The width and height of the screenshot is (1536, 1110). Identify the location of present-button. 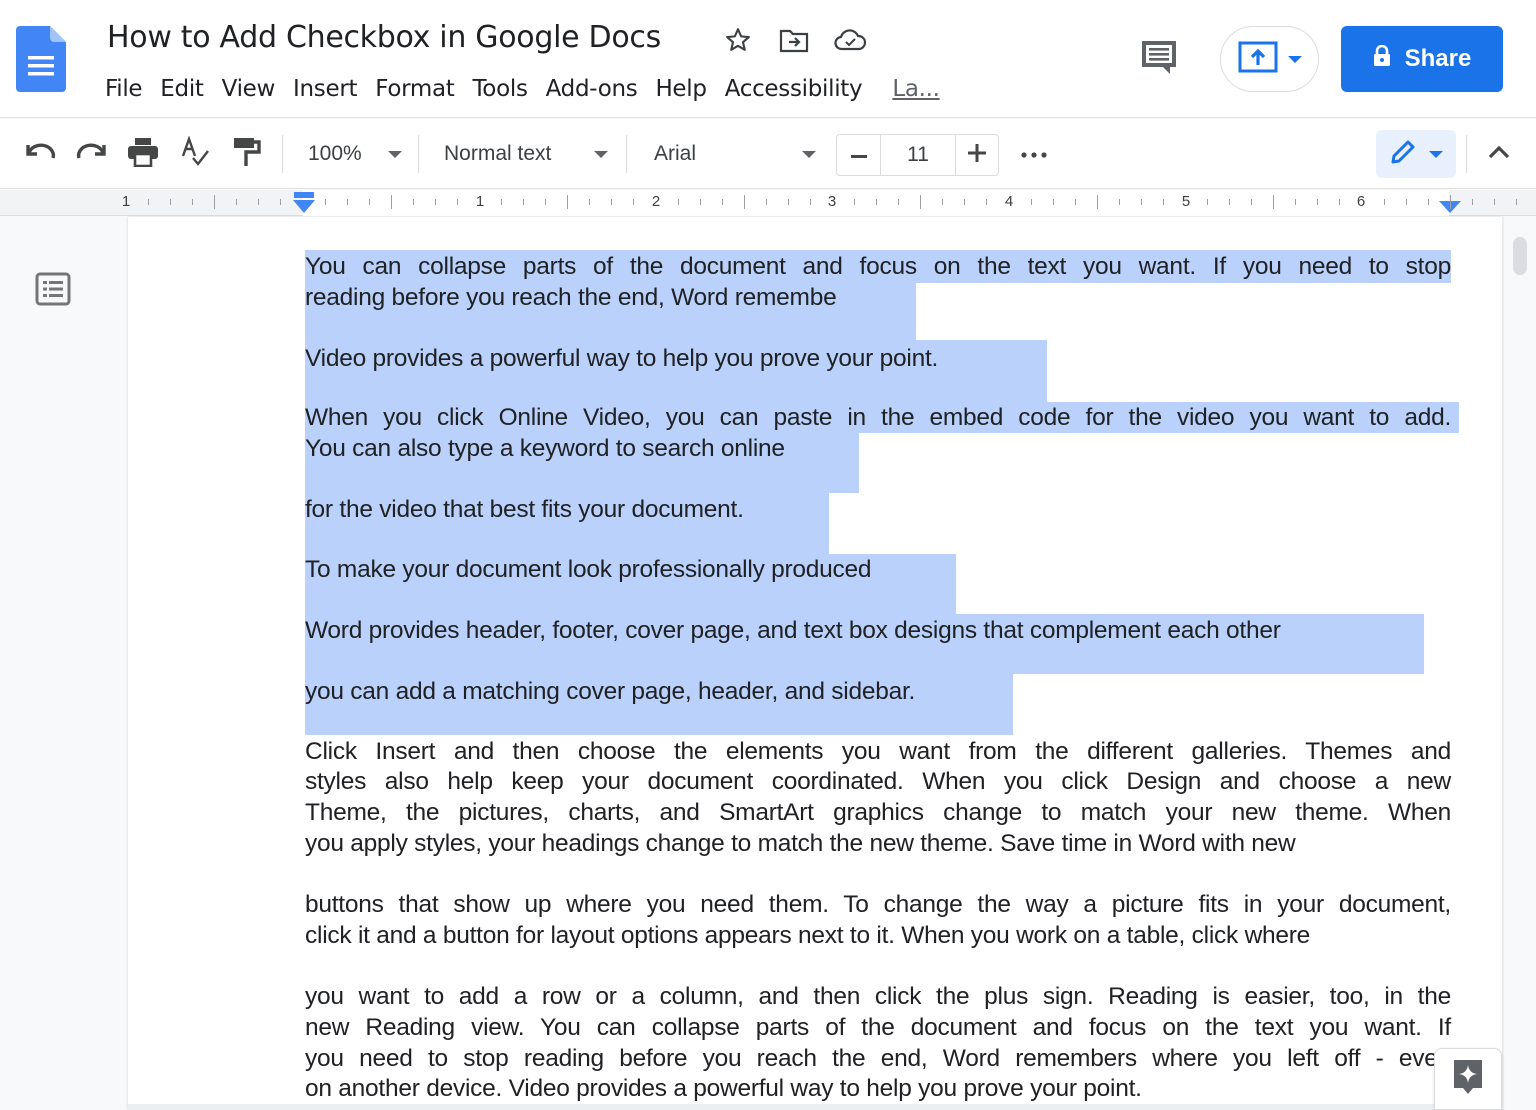
(1269, 59).